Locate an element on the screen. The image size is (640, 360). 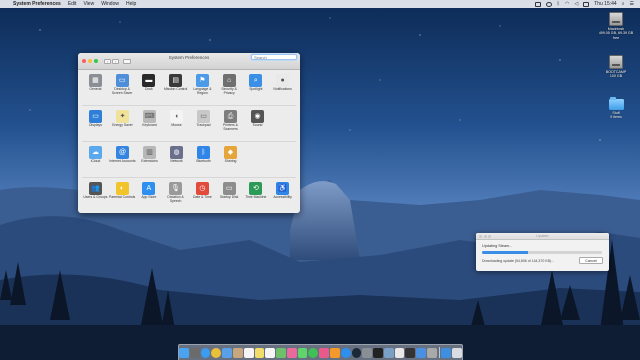
app-store-dock-icon is located at coordinates (345, 352).